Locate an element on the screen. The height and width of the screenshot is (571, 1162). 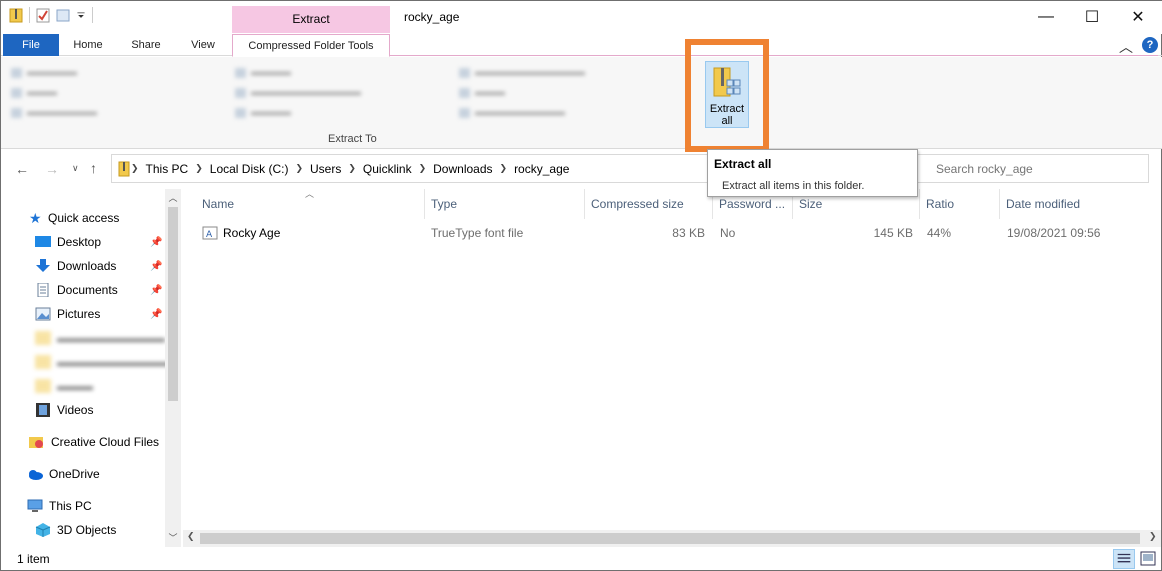
nav-label: Videos is located at coordinates (75, 410).